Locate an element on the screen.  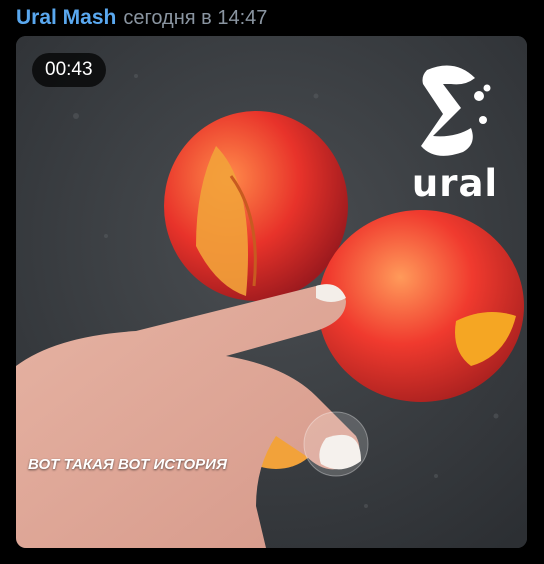
video-caption: ВОТ ТАКАЯ ВОТ ИСТОРИЯ is located at coordinates (127, 464).